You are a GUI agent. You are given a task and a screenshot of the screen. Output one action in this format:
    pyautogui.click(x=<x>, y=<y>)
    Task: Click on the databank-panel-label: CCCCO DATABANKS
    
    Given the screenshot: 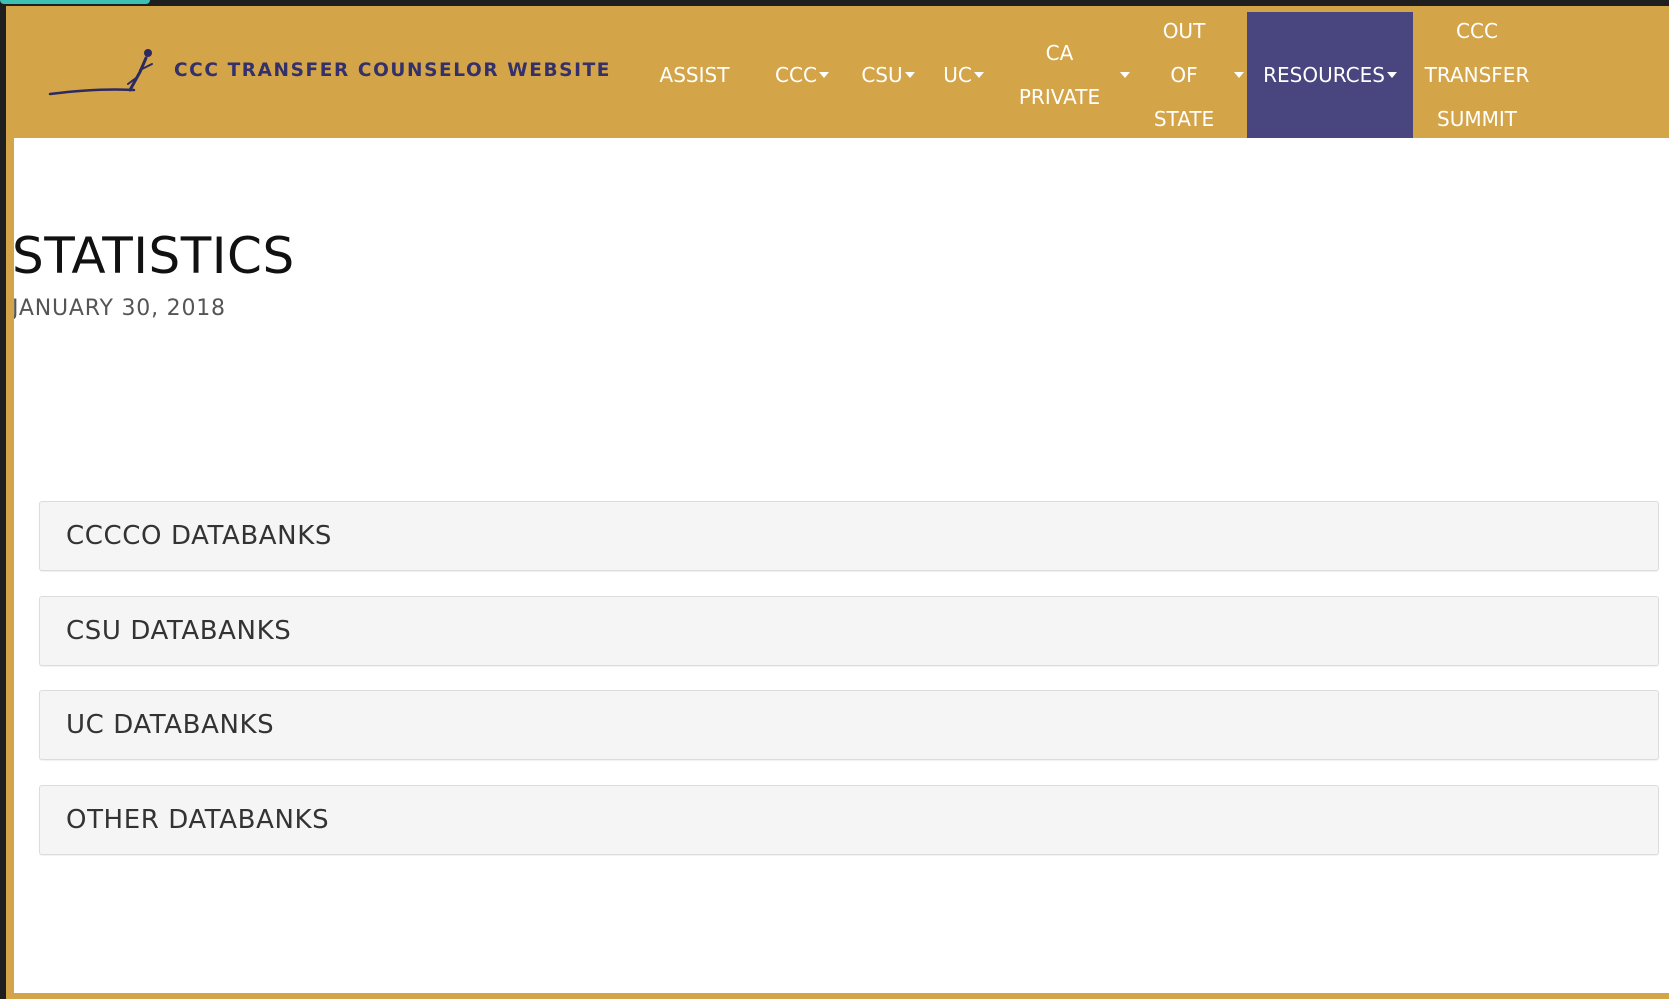 What is the action you would take?
    pyautogui.click(x=199, y=536)
    